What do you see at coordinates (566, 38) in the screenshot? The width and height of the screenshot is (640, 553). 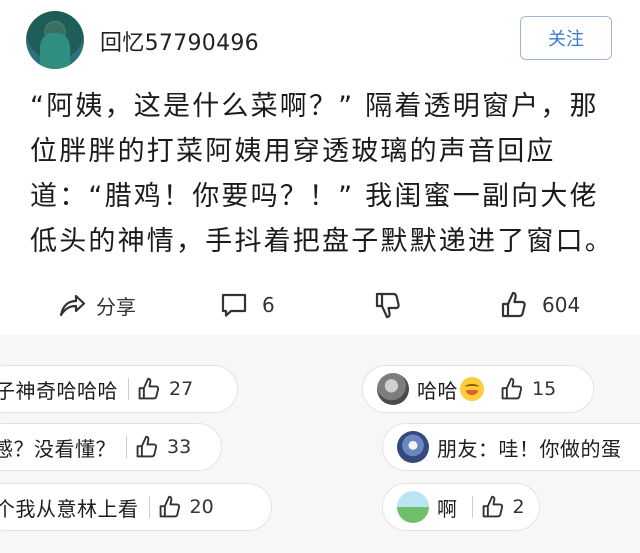 I see `follow-button: 关注` at bounding box center [566, 38].